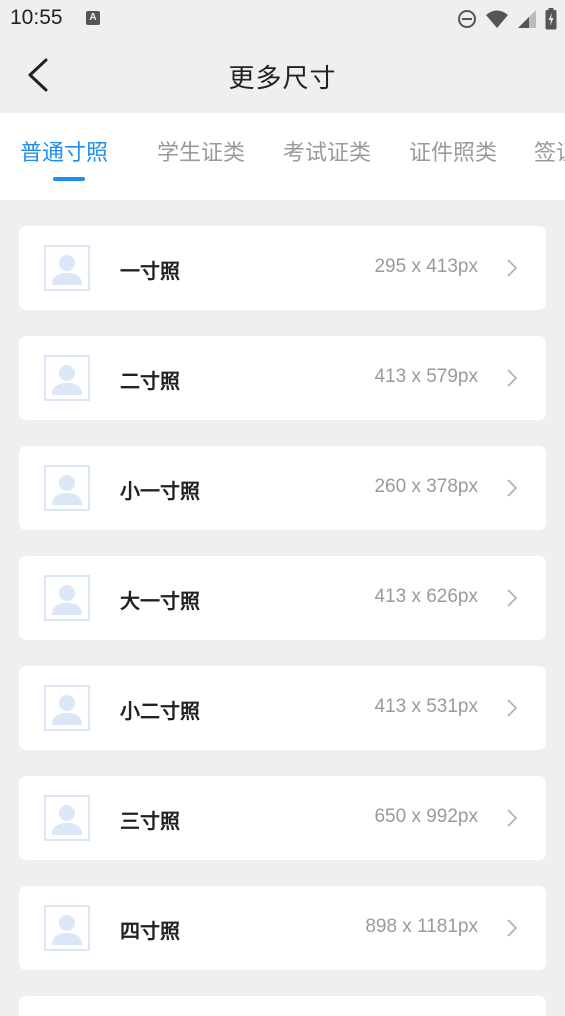  Describe the element at coordinates (150, 271) in the screenshot. I see `size-name: 一寸照` at that location.